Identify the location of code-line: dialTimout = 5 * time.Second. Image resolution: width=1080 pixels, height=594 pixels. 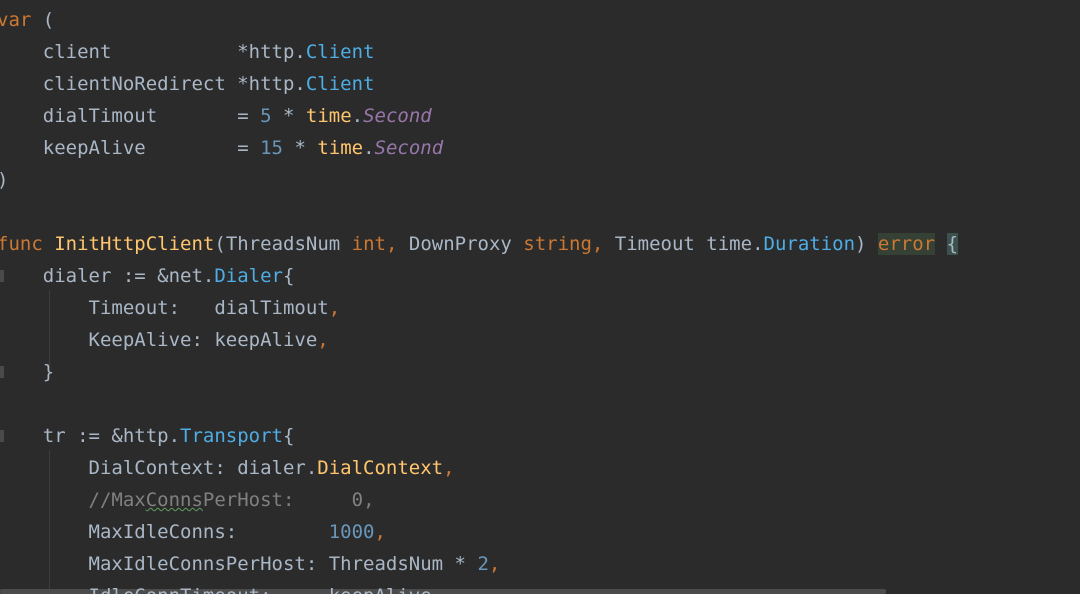
(216, 116).